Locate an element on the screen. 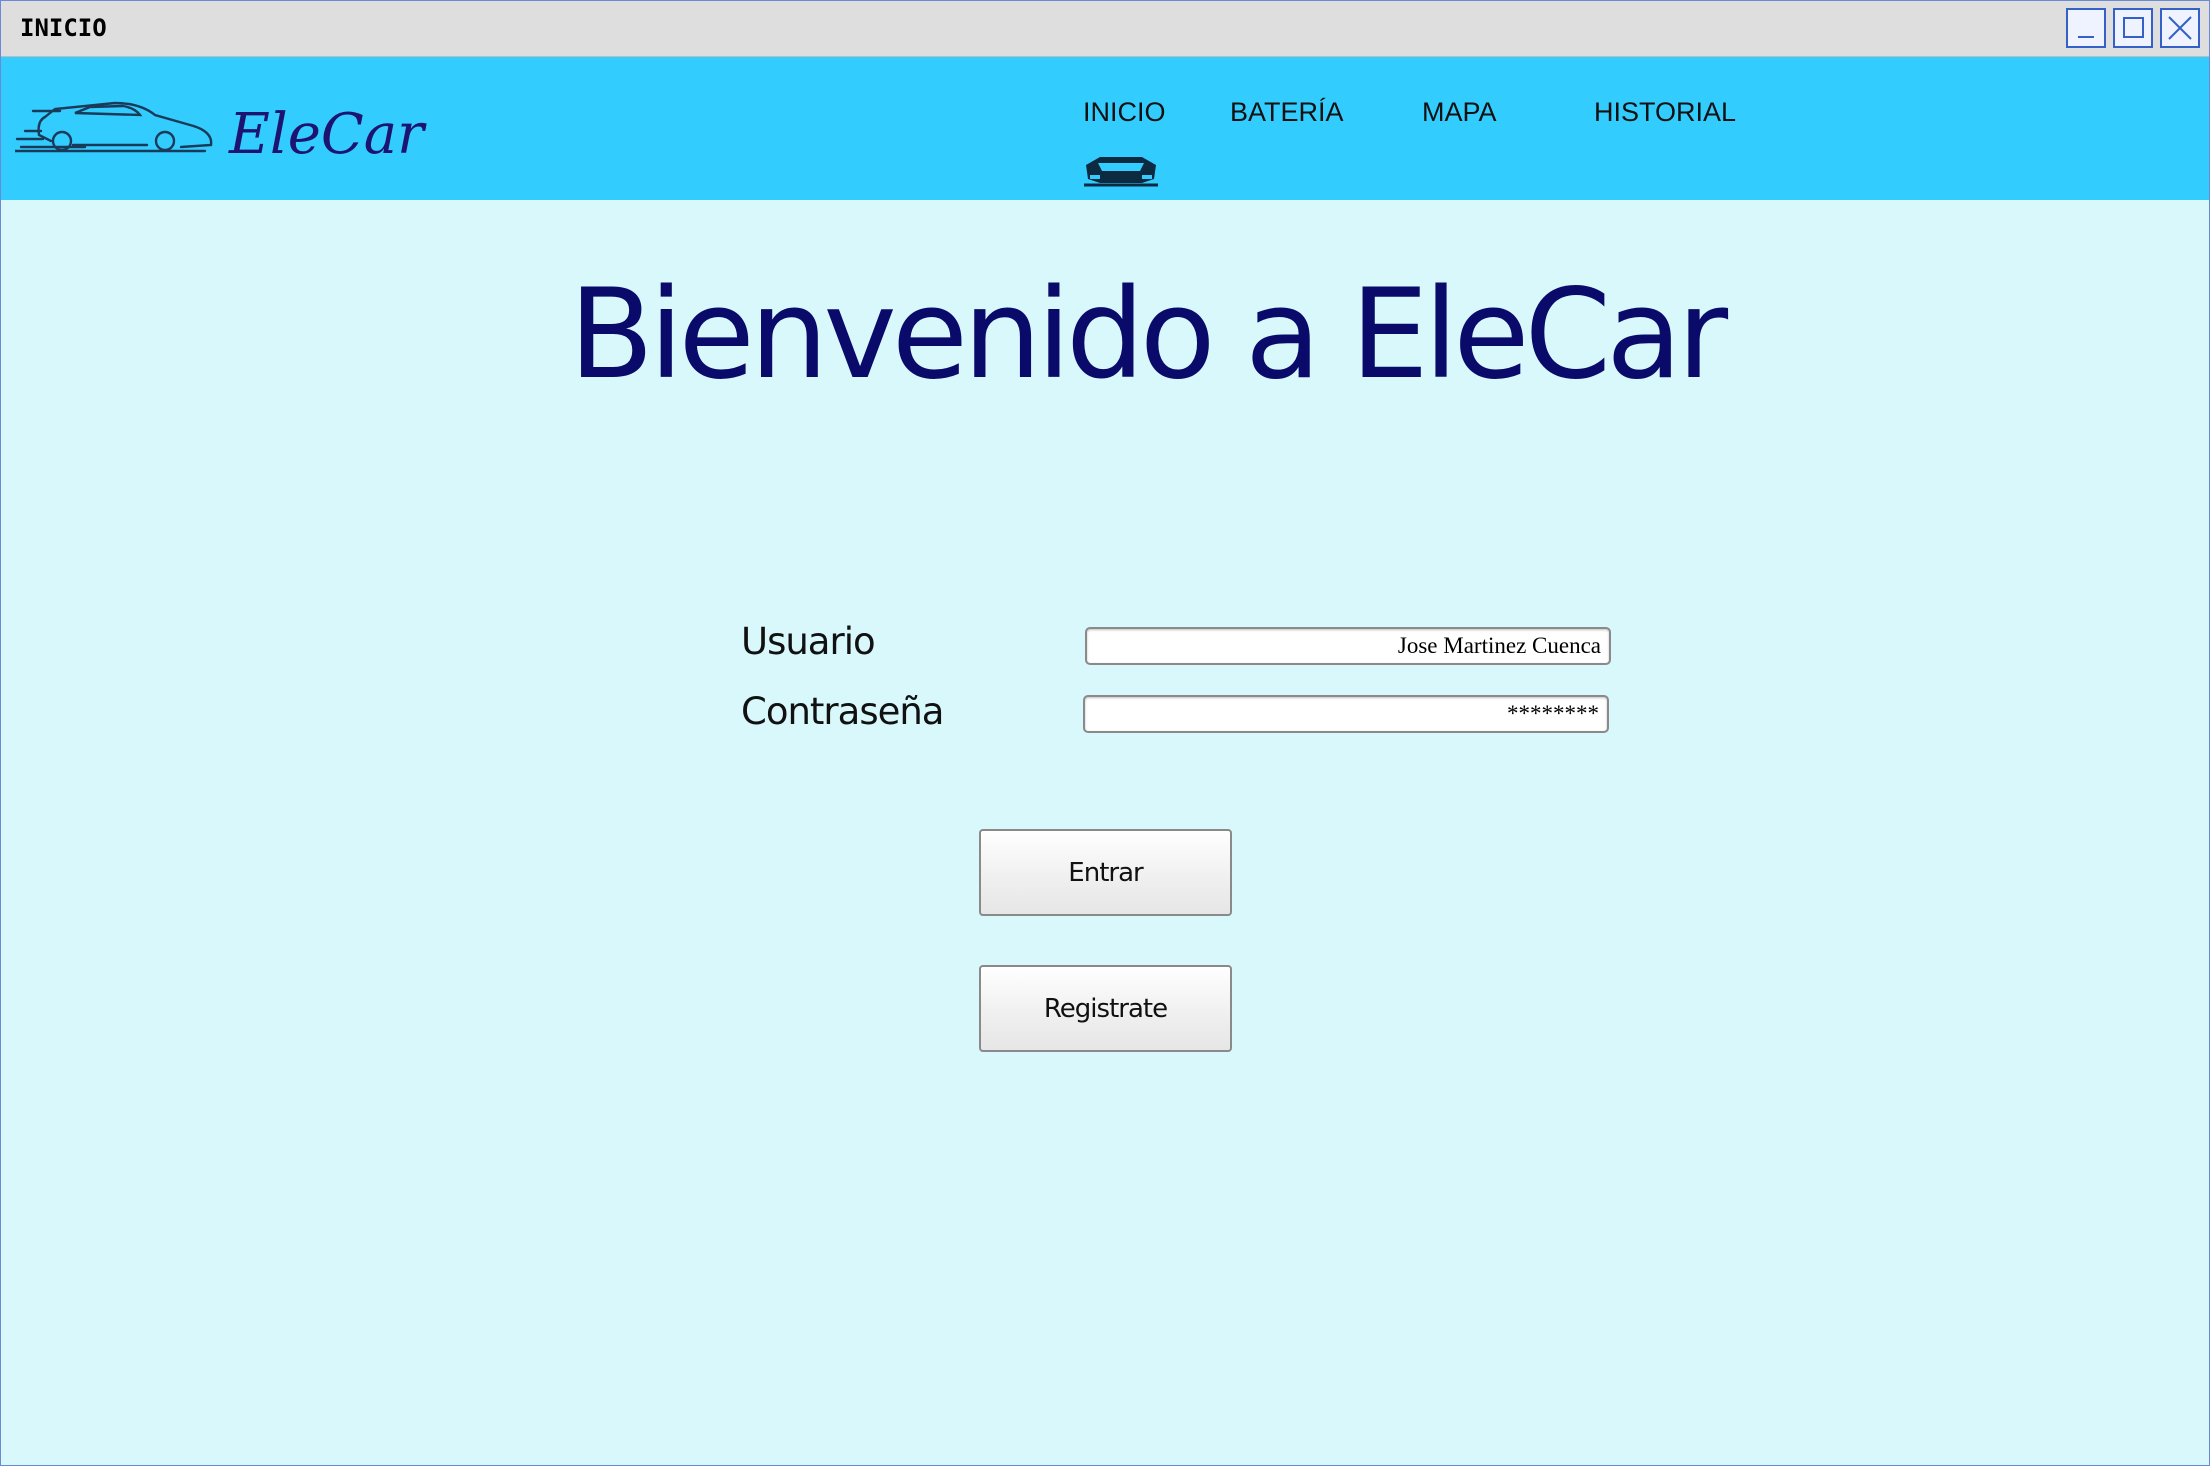 The width and height of the screenshot is (2210, 1466). car-logo-icon is located at coordinates (114, 127).